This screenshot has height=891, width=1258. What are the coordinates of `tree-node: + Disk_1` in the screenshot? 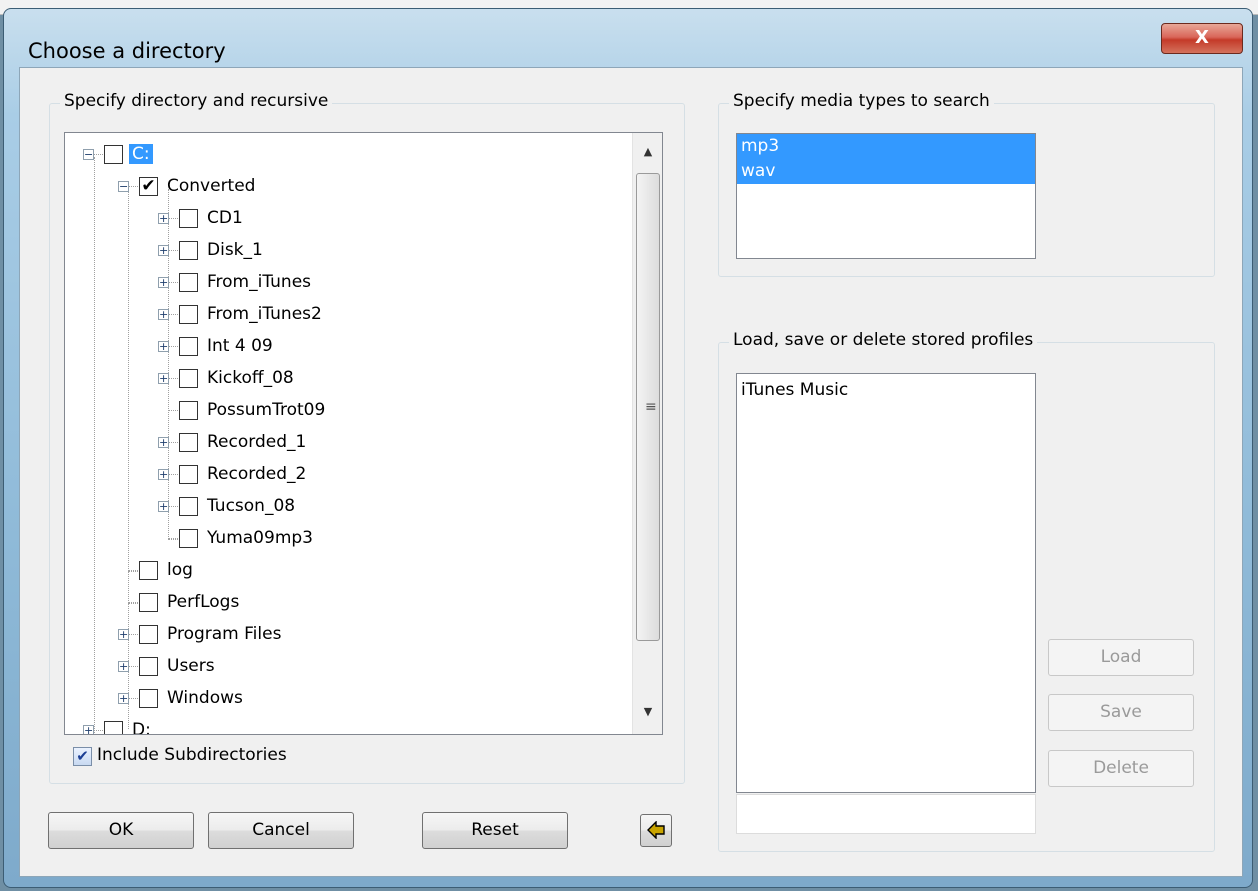 It's located at (212, 250).